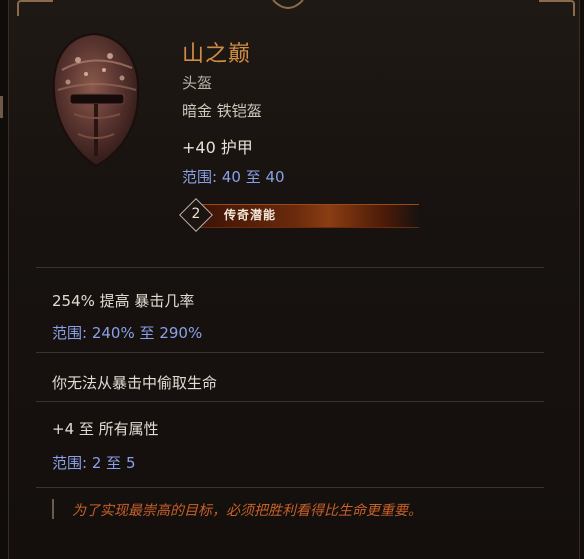  I want to click on iron-helm-icon, so click(96, 100).